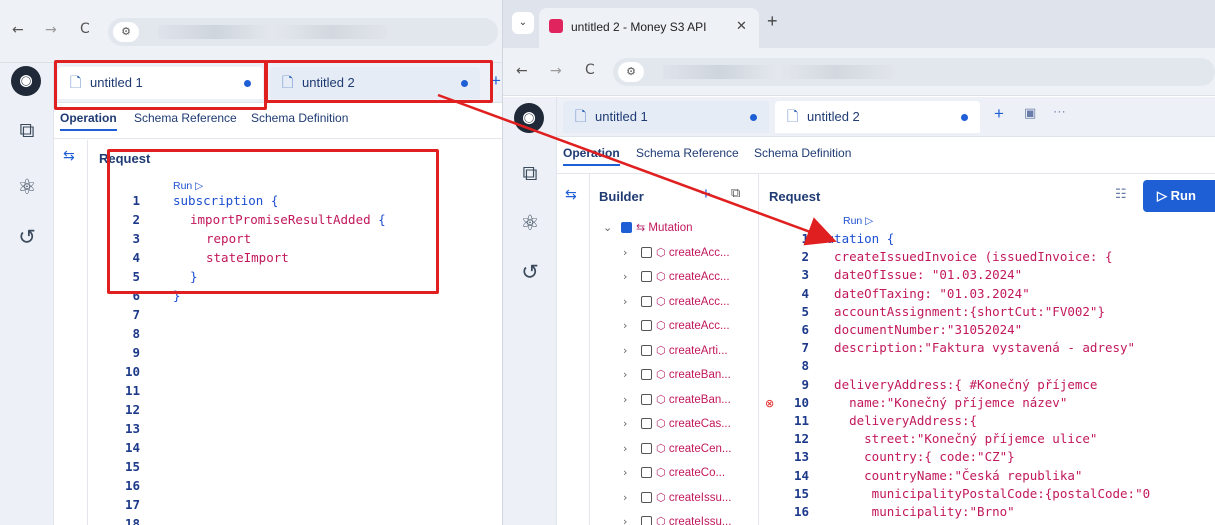 Image resolution: width=1215 pixels, height=525 pixels. What do you see at coordinates (805, 238) in the screenshot?
I see `line-number: 1` at bounding box center [805, 238].